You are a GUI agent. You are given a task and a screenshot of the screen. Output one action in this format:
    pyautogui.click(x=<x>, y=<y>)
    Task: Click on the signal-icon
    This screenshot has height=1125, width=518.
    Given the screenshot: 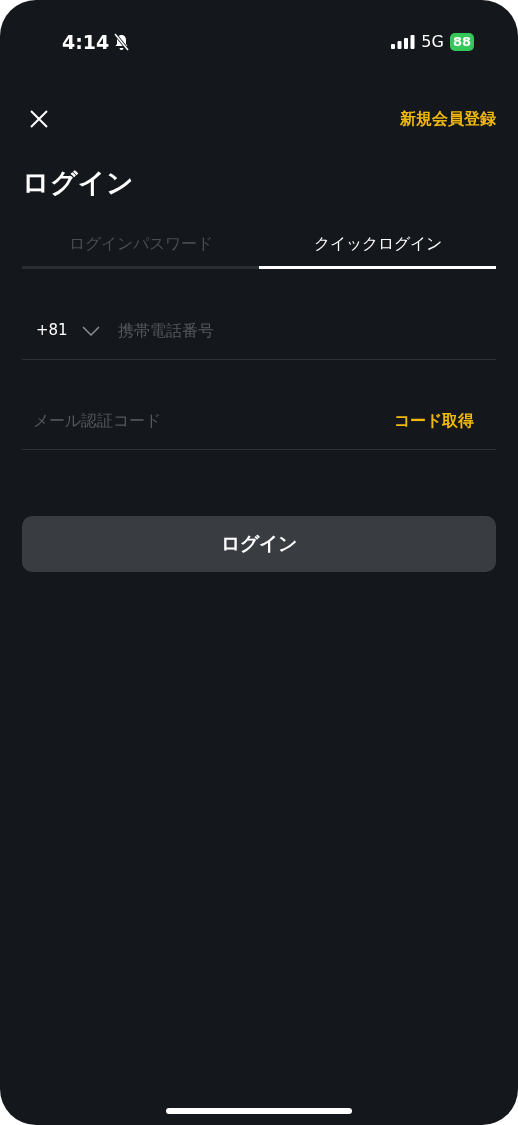 What is the action you would take?
    pyautogui.click(x=403, y=42)
    